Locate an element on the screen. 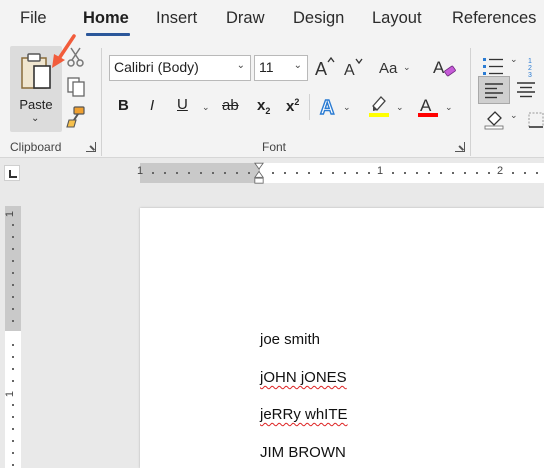 The width and height of the screenshot is (544, 468). superscript-button: x2 is located at coordinates (292, 106).